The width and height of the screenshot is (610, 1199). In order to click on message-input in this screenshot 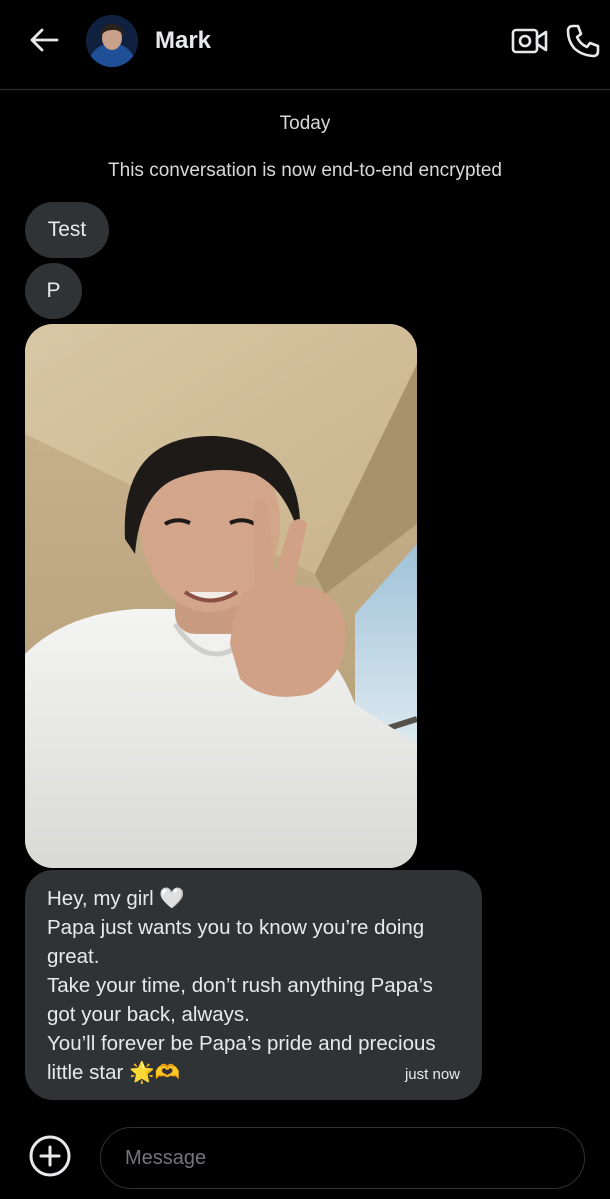, I will do `click(354, 1158)`.